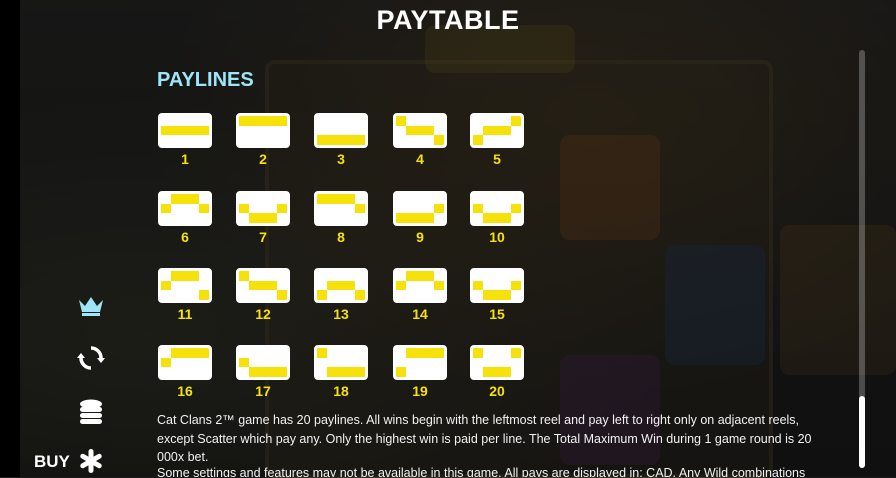 Image resolution: width=896 pixels, height=478 pixels. Describe the element at coordinates (862, 432) in the screenshot. I see `scrollbar-thumb` at that location.